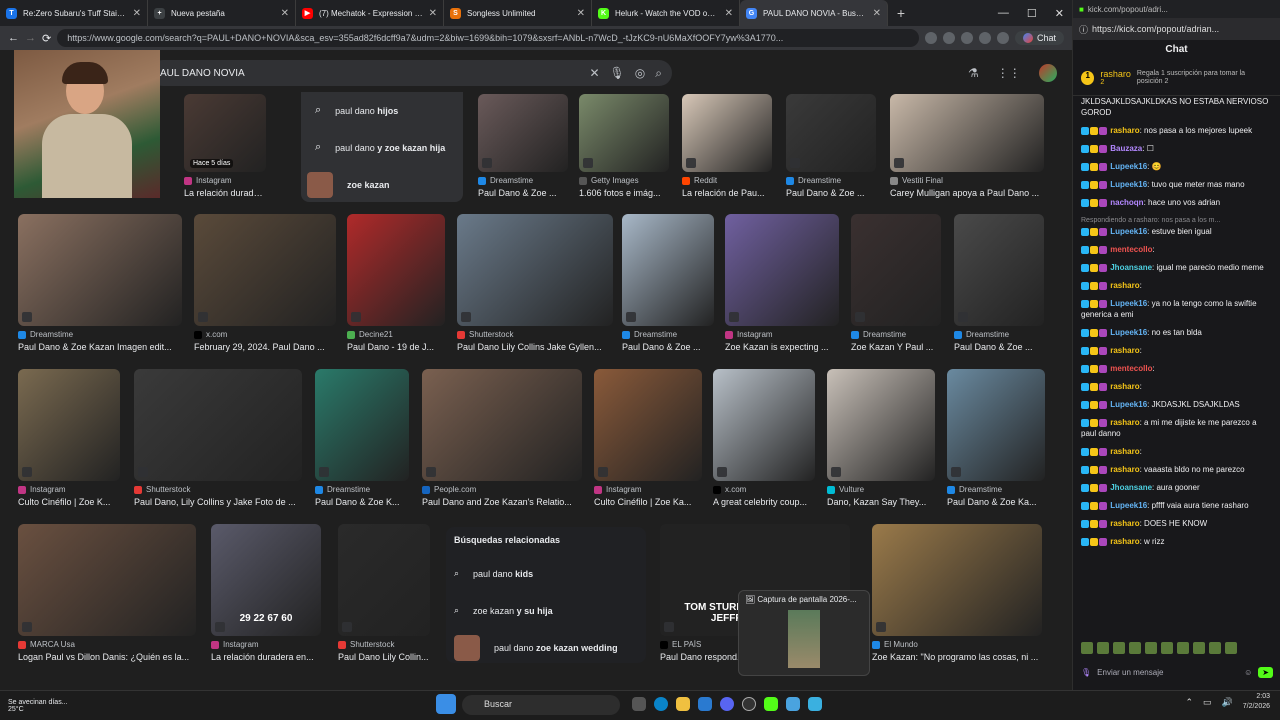 This screenshot has width=1280, height=720. I want to click on image-source: Getty Images, so click(624, 180).